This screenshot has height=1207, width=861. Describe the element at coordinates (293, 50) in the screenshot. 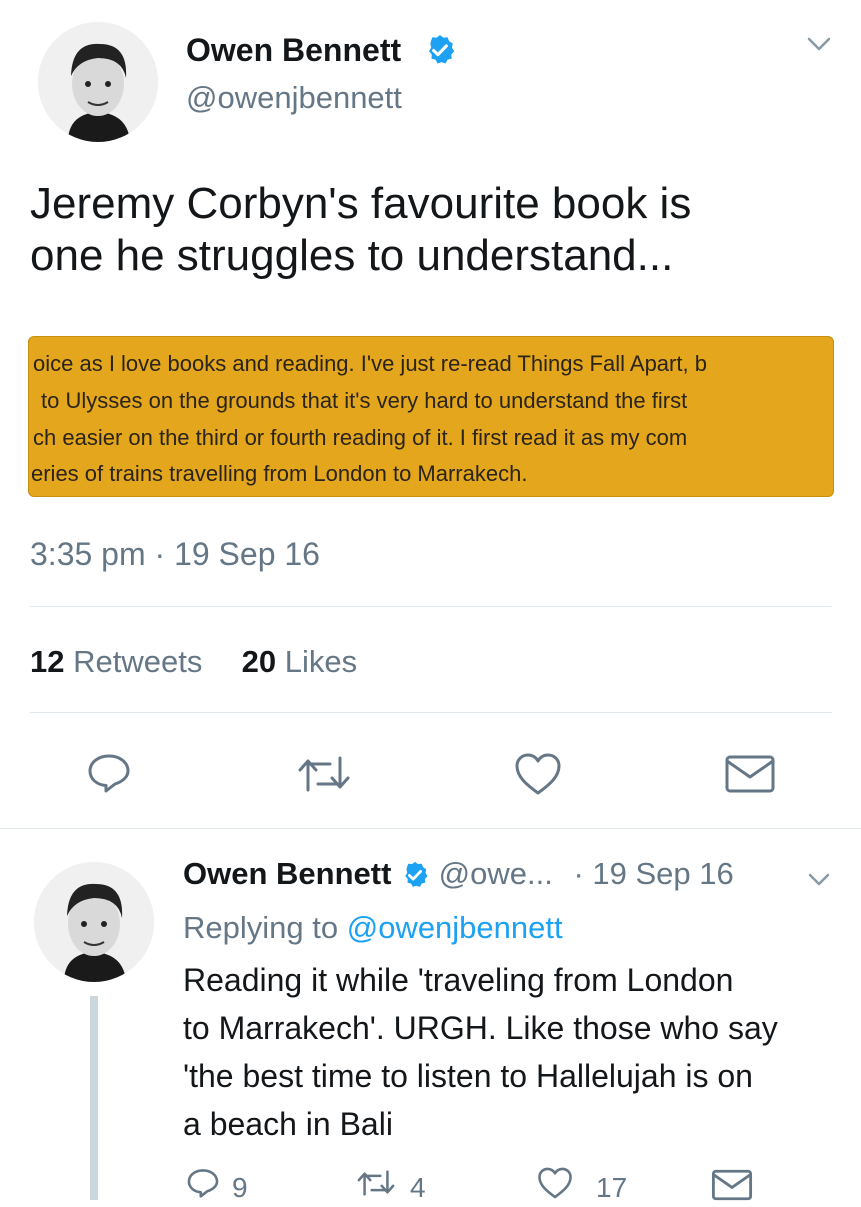

I see `main-author-name: Owen Bennett` at that location.